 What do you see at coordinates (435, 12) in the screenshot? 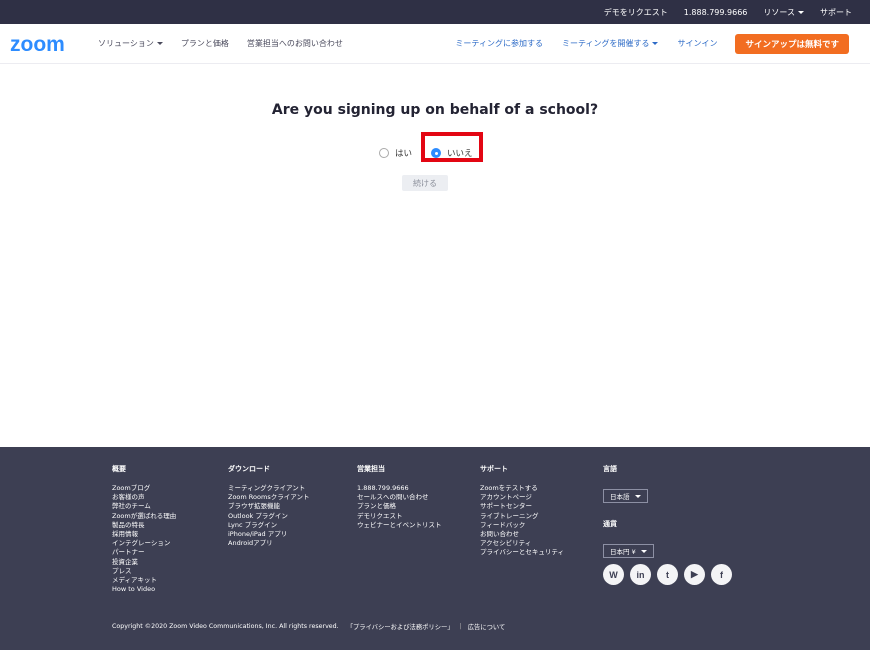
I see `top-utility-bar: デモをリクエスト 1.888.799.9666 リソース サポート` at bounding box center [435, 12].